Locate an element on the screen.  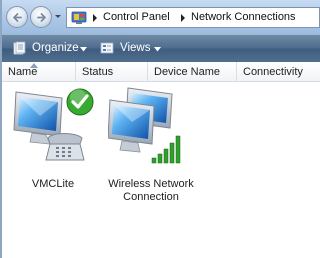
address-bar: Control Panel Network Connections is located at coordinates (193, 17).